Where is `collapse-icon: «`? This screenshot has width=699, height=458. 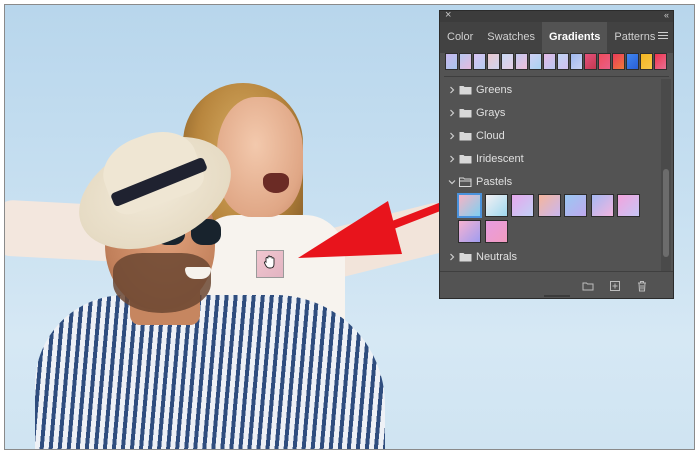 collapse-icon: « is located at coordinates (666, 15).